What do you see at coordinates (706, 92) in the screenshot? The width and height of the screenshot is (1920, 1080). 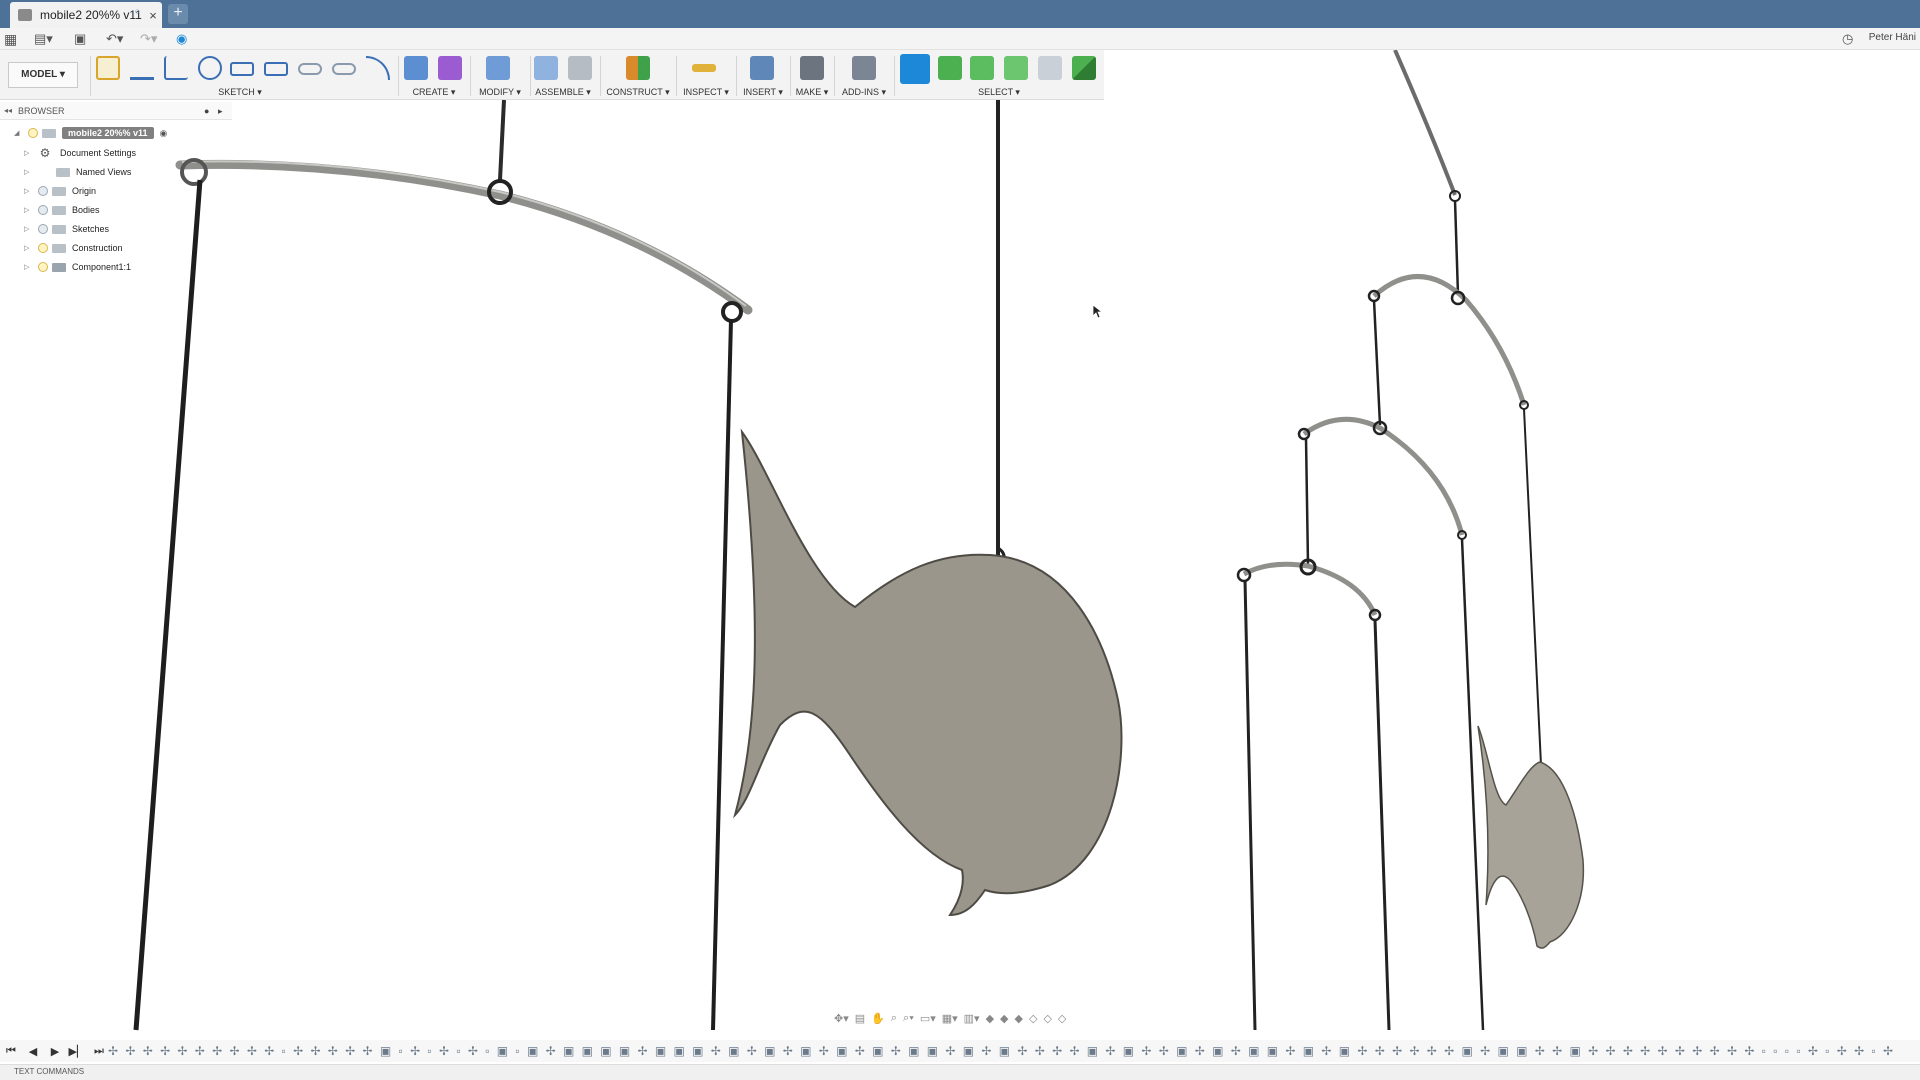 I see `inspect-menu: INSPECT ▾` at bounding box center [706, 92].